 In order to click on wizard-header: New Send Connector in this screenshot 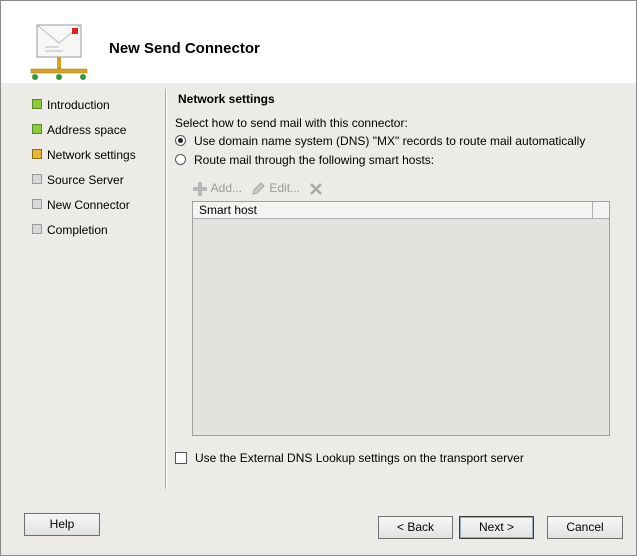, I will do `click(318, 42)`.